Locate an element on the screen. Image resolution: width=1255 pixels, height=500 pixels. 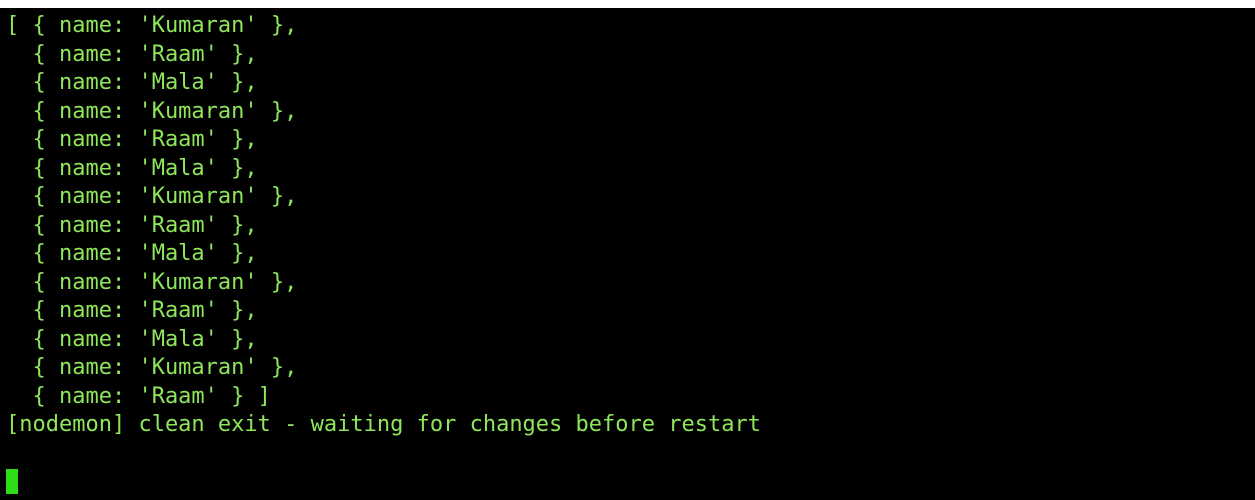
output-line-2: { name: 'Raam' }, is located at coordinates (132, 54).